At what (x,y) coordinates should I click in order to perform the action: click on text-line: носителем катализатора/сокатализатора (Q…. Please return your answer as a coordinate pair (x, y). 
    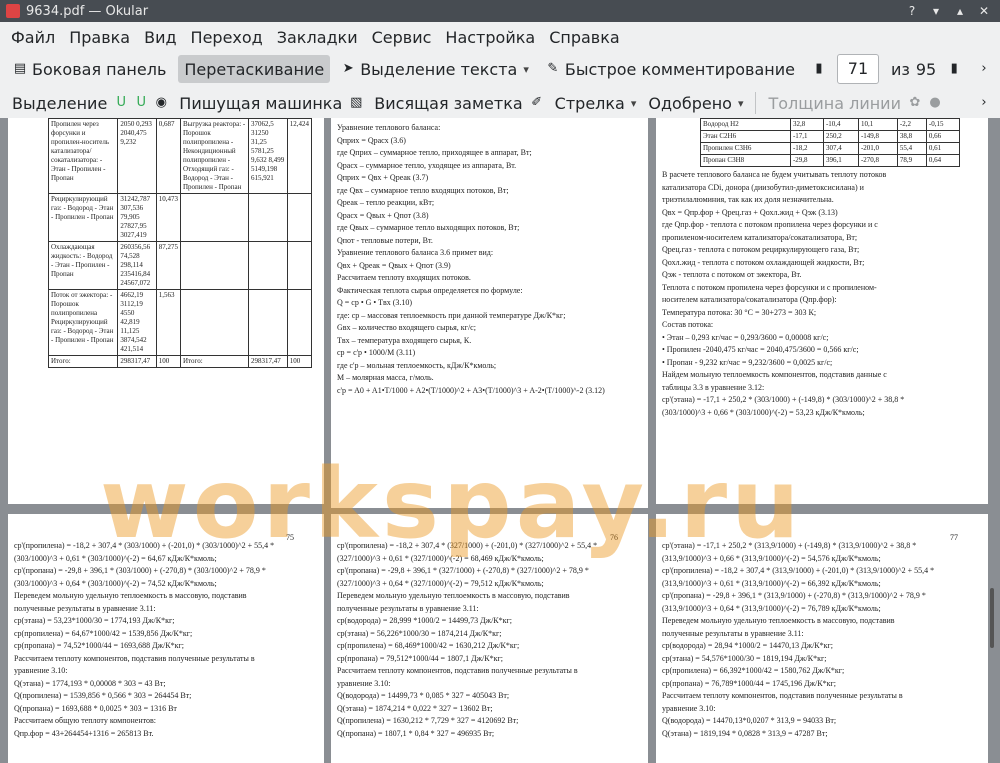
    Looking at the image, I should click on (749, 299).